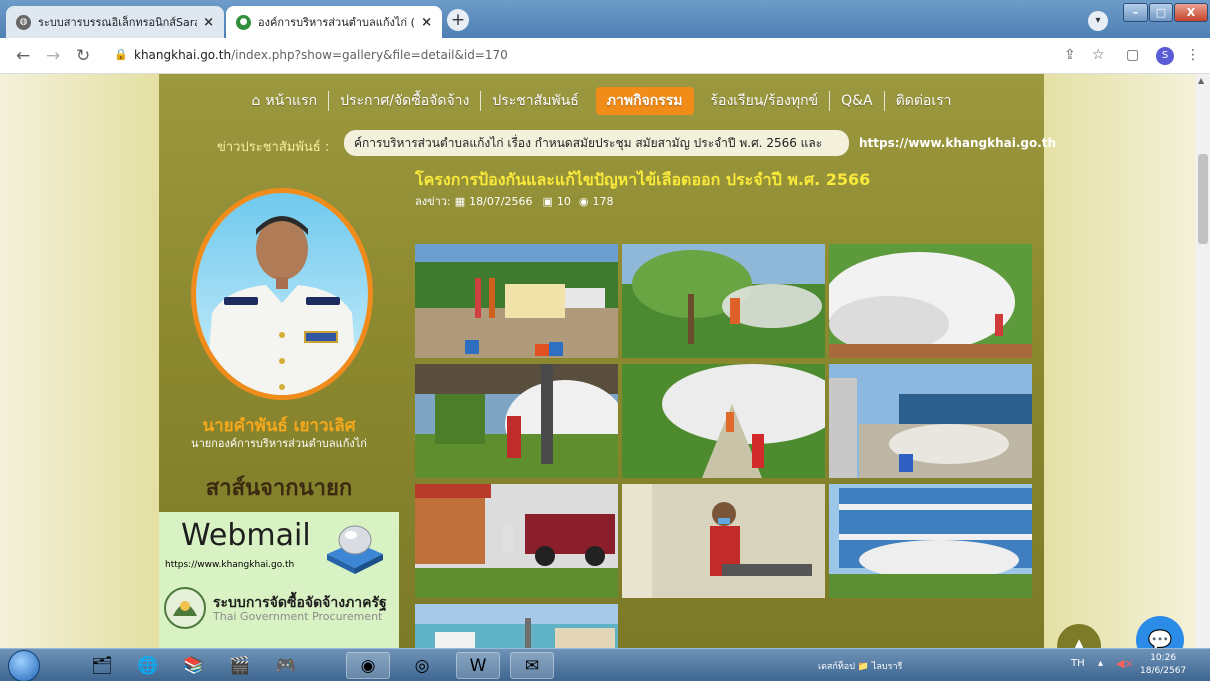 The image size is (1210, 681). What do you see at coordinates (1125, 663) in the screenshot?
I see `speaker-muted-icon: ◀×` at bounding box center [1125, 663].